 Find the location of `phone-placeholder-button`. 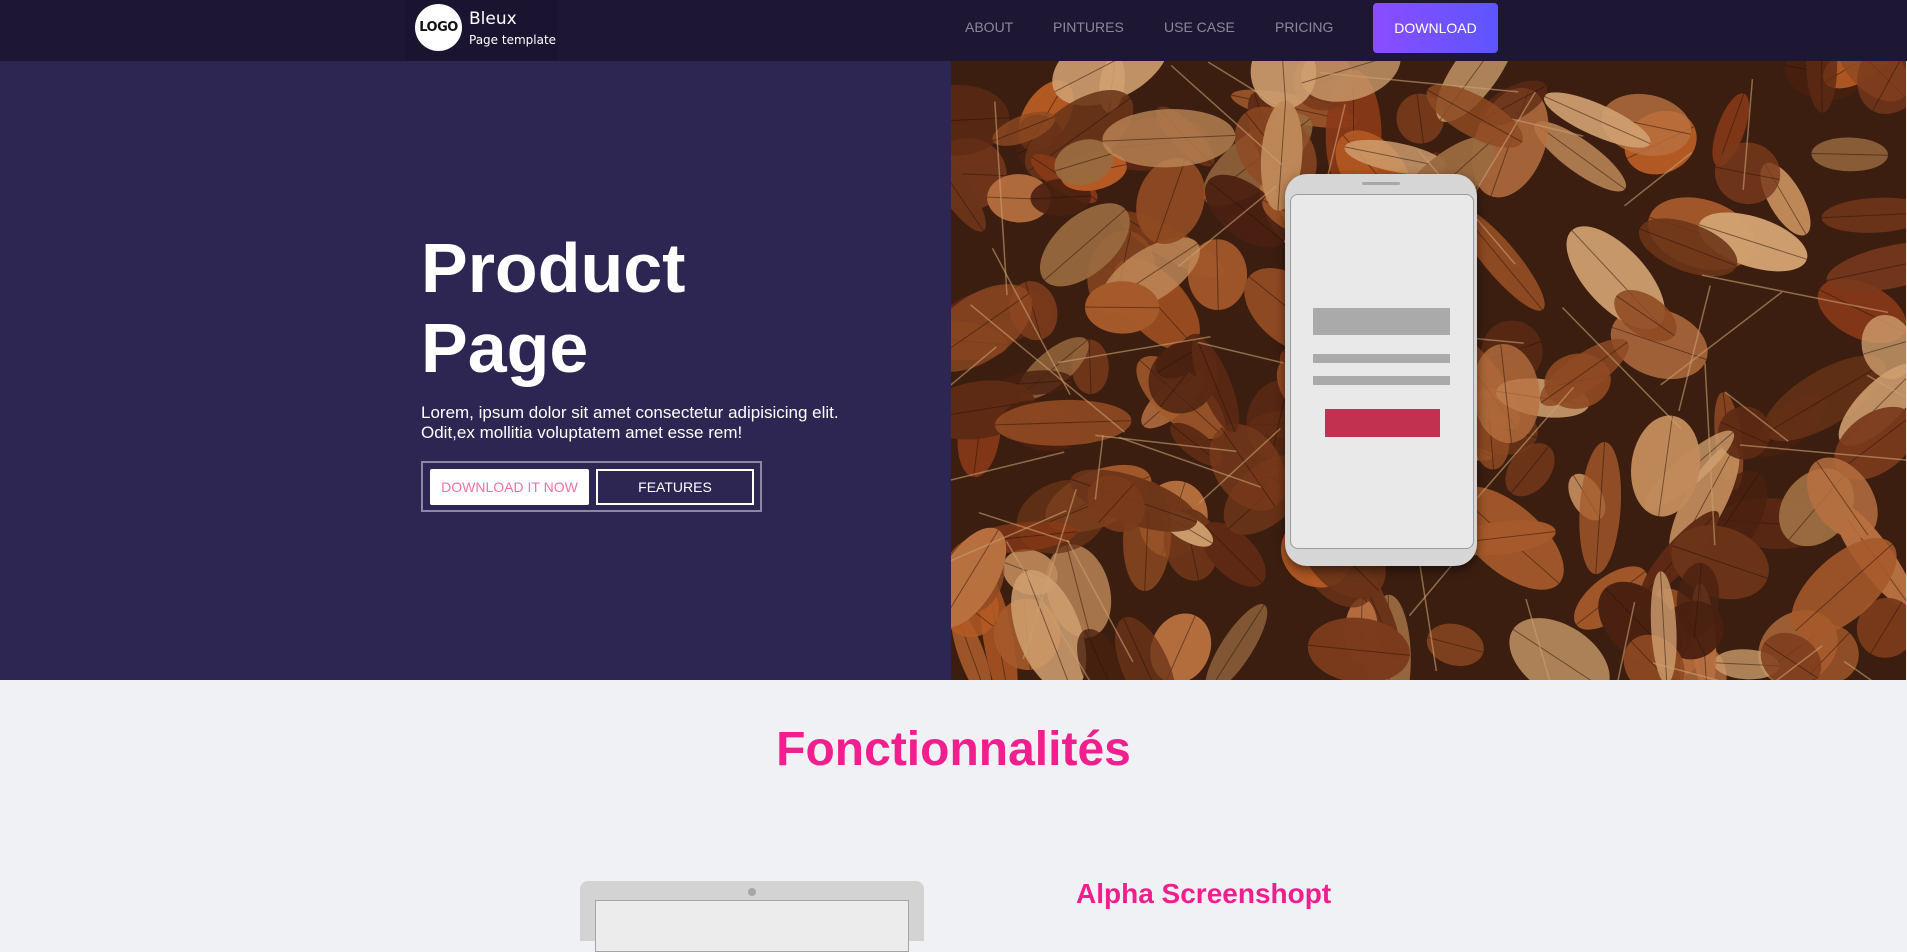

phone-placeholder-button is located at coordinates (1382, 423).